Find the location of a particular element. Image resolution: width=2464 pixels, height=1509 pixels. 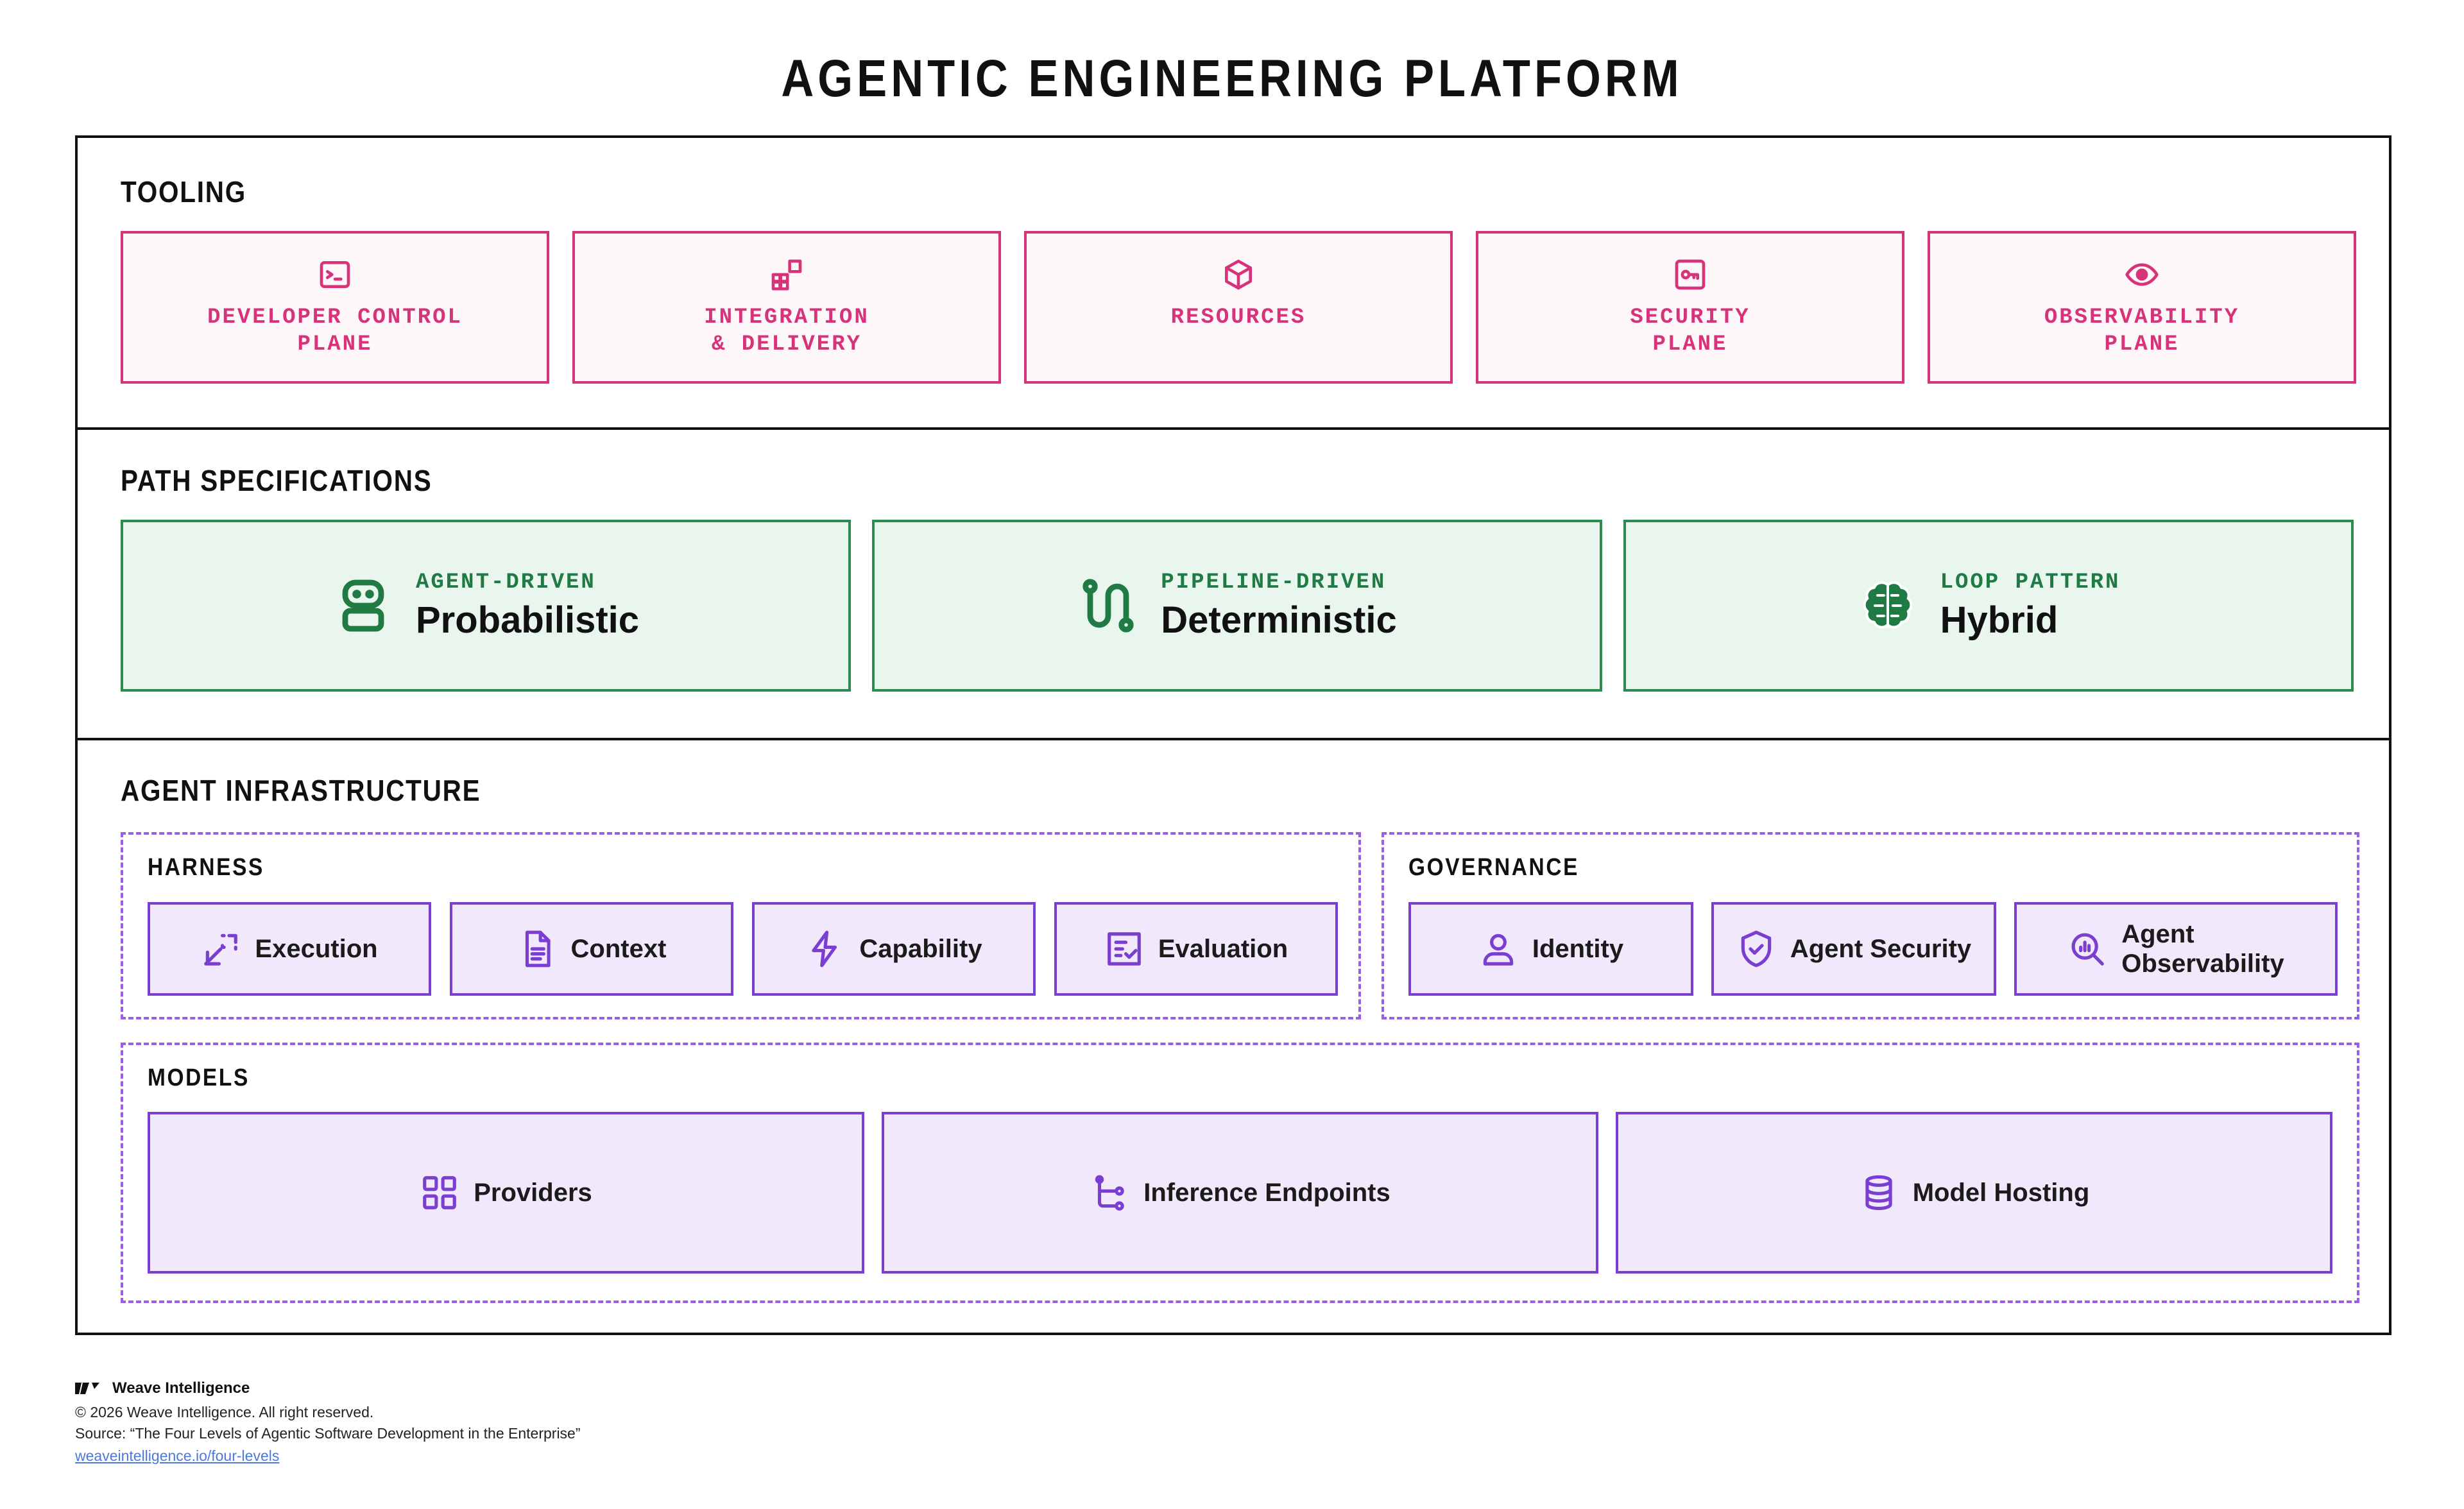

infra-item-label: Execution is located at coordinates (317, 949).